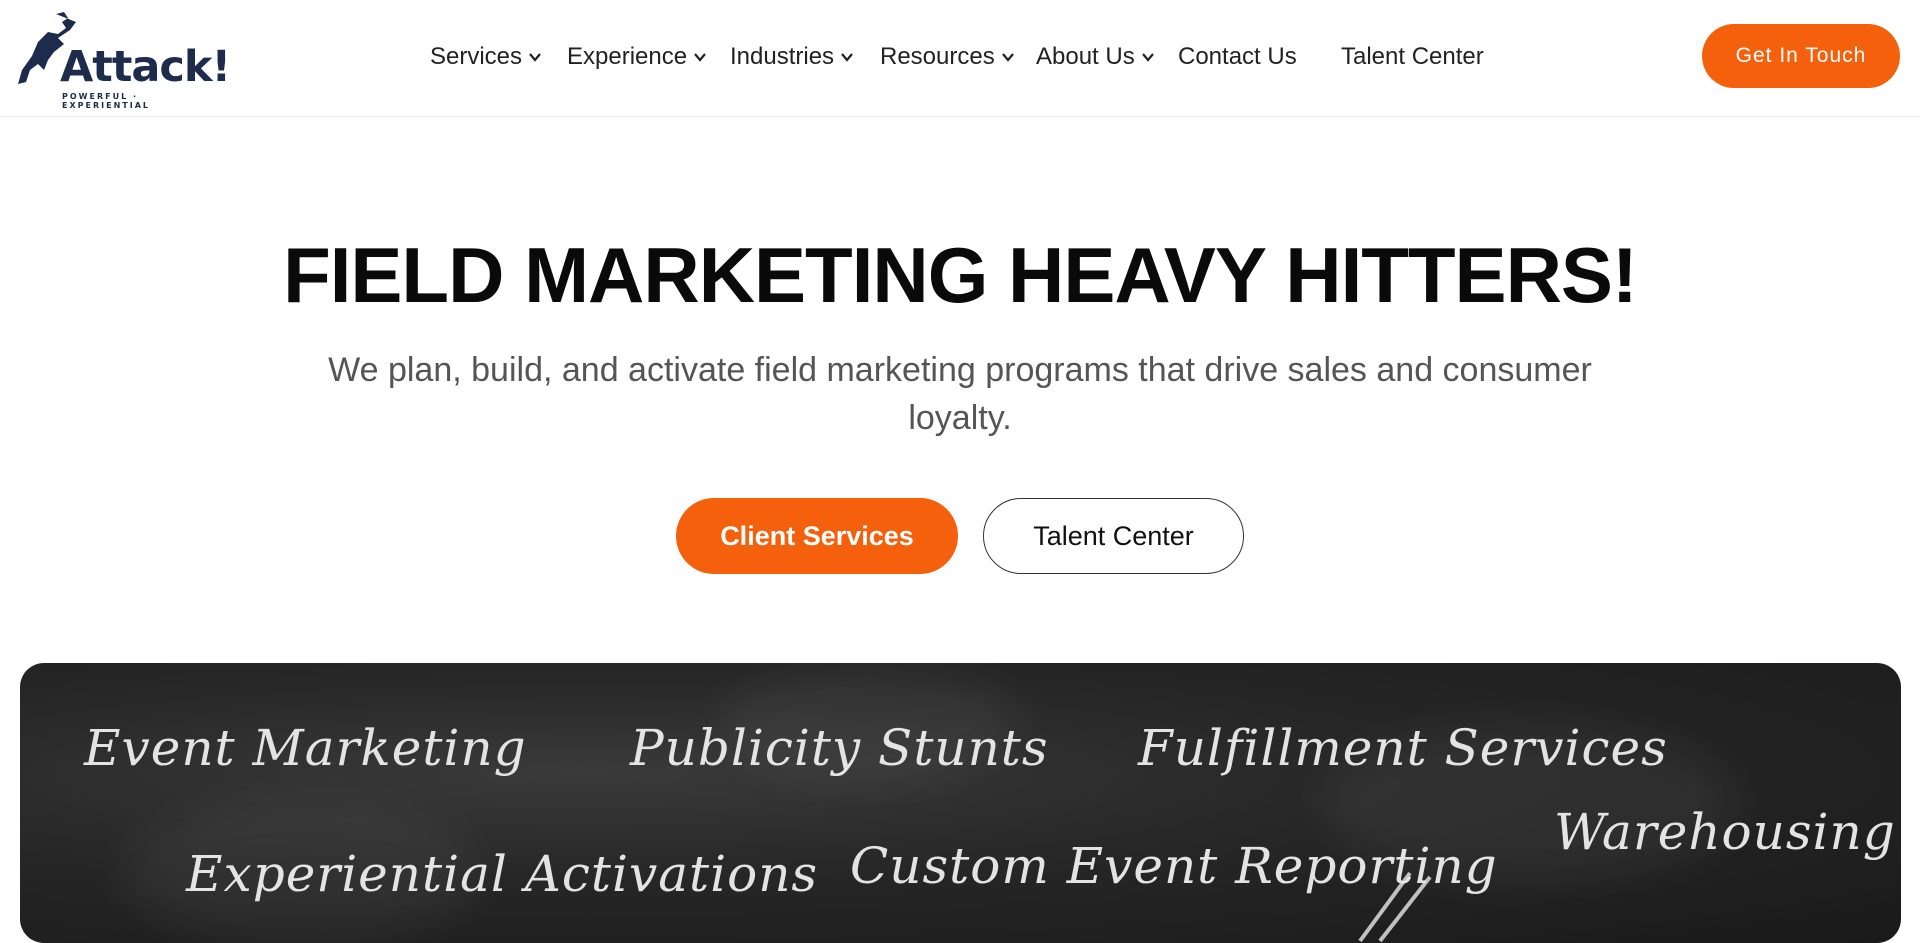  What do you see at coordinates (1403, 748) in the screenshot?
I see `chalk-phrase: Fulfillment Services` at bounding box center [1403, 748].